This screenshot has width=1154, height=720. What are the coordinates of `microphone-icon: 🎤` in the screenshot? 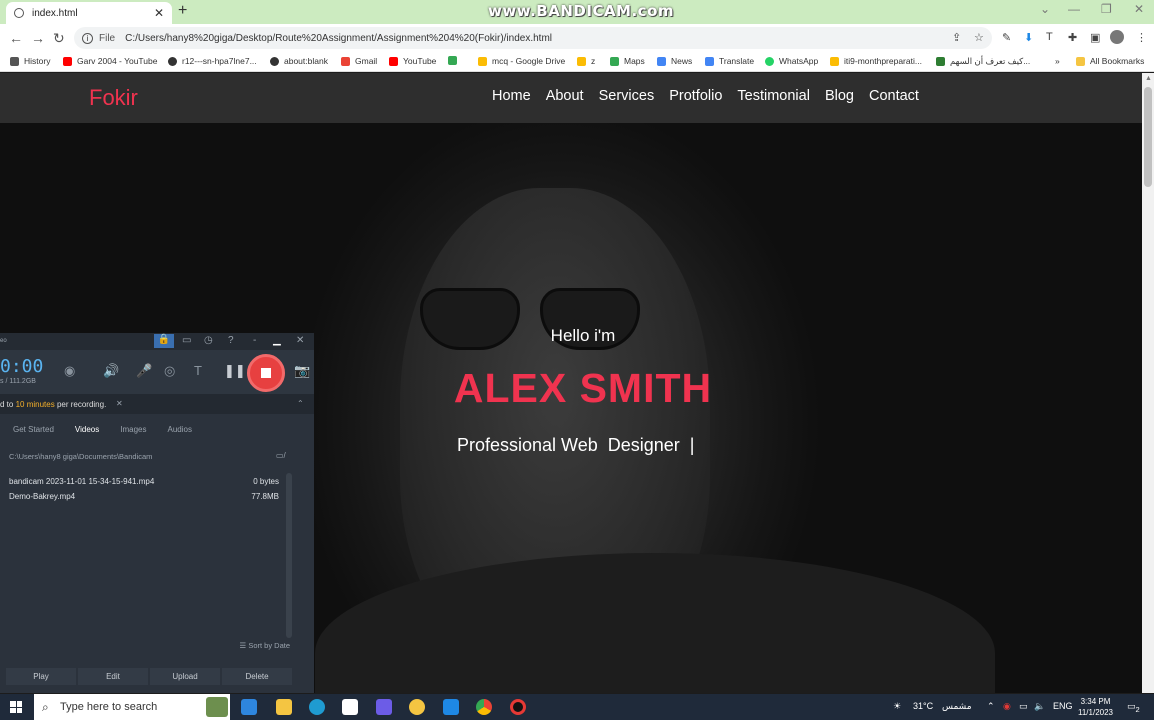 It's located at (144, 371).